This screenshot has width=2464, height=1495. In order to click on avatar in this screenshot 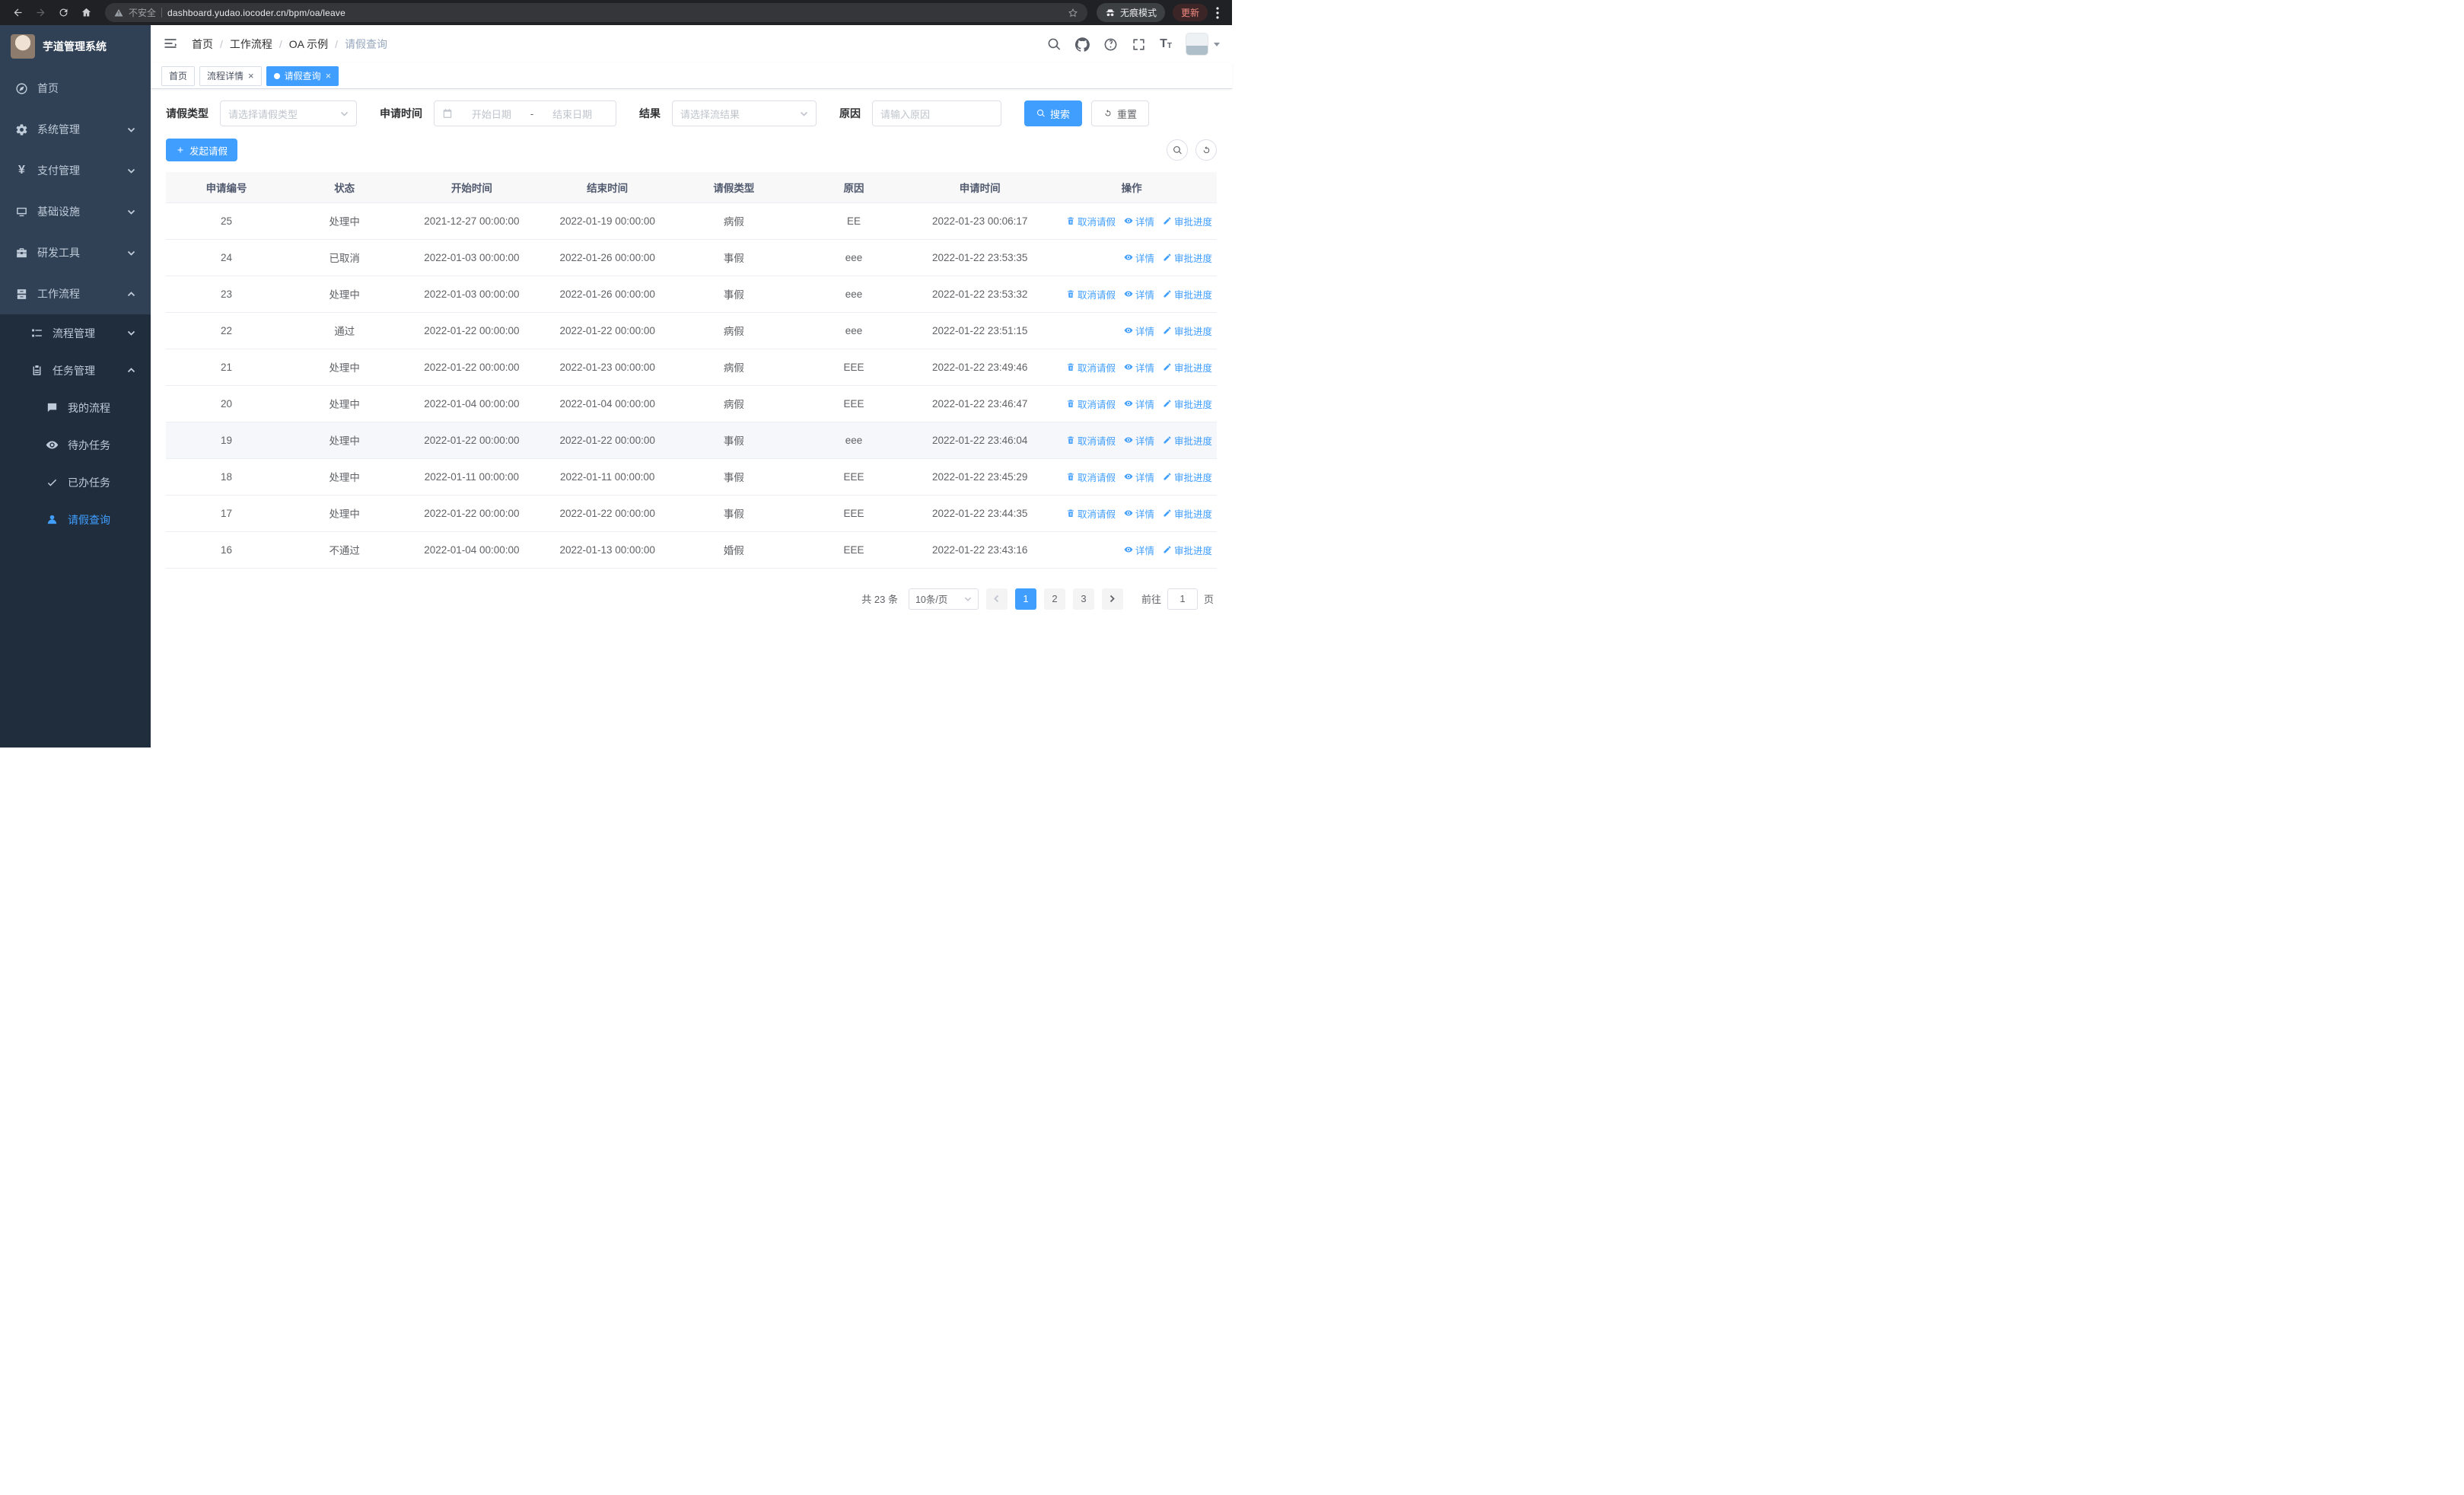, I will do `click(1197, 45)`.